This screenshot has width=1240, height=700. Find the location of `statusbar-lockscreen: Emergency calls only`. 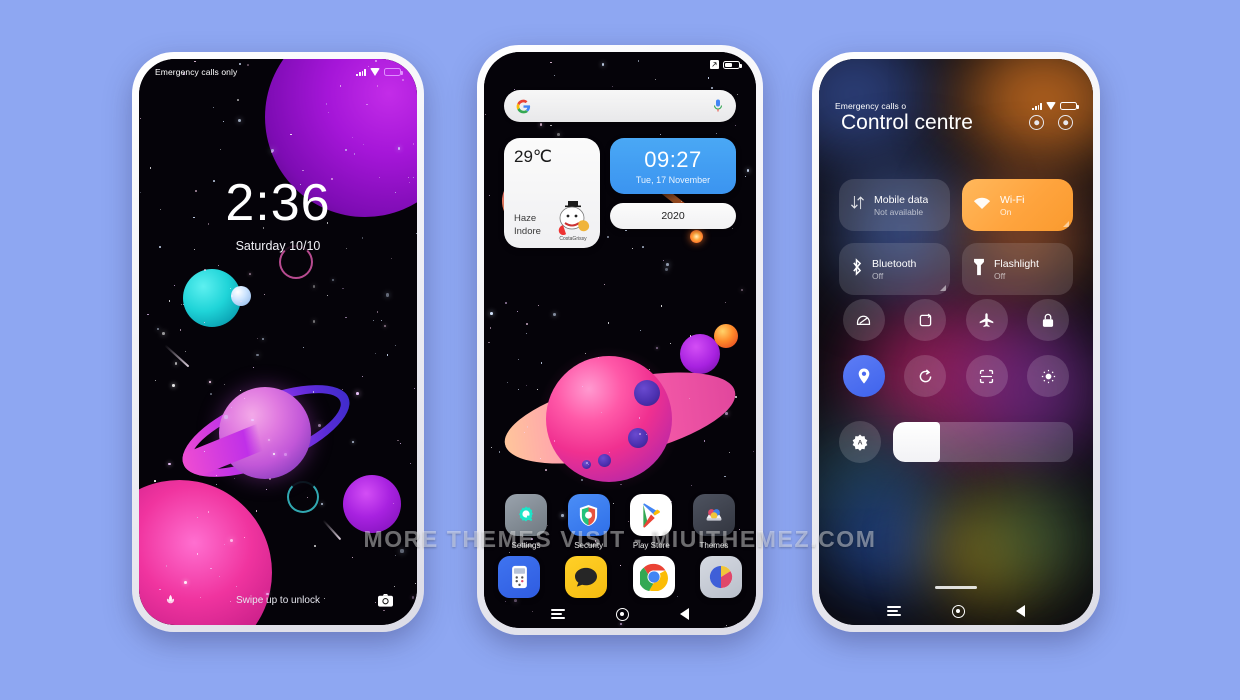

statusbar-lockscreen: Emergency calls only is located at coordinates (278, 72).